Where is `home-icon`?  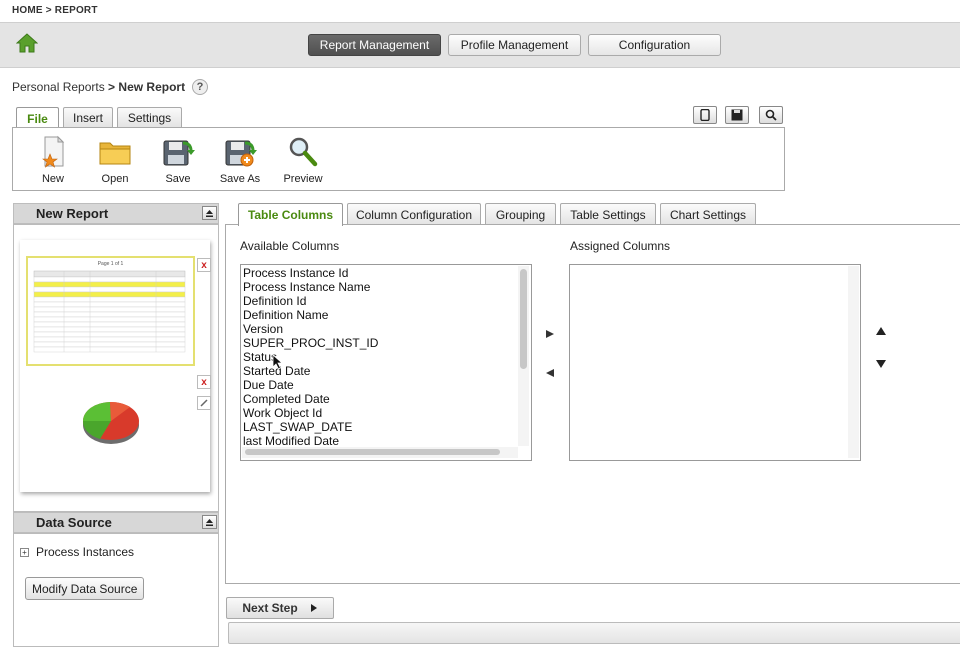 home-icon is located at coordinates (27, 43).